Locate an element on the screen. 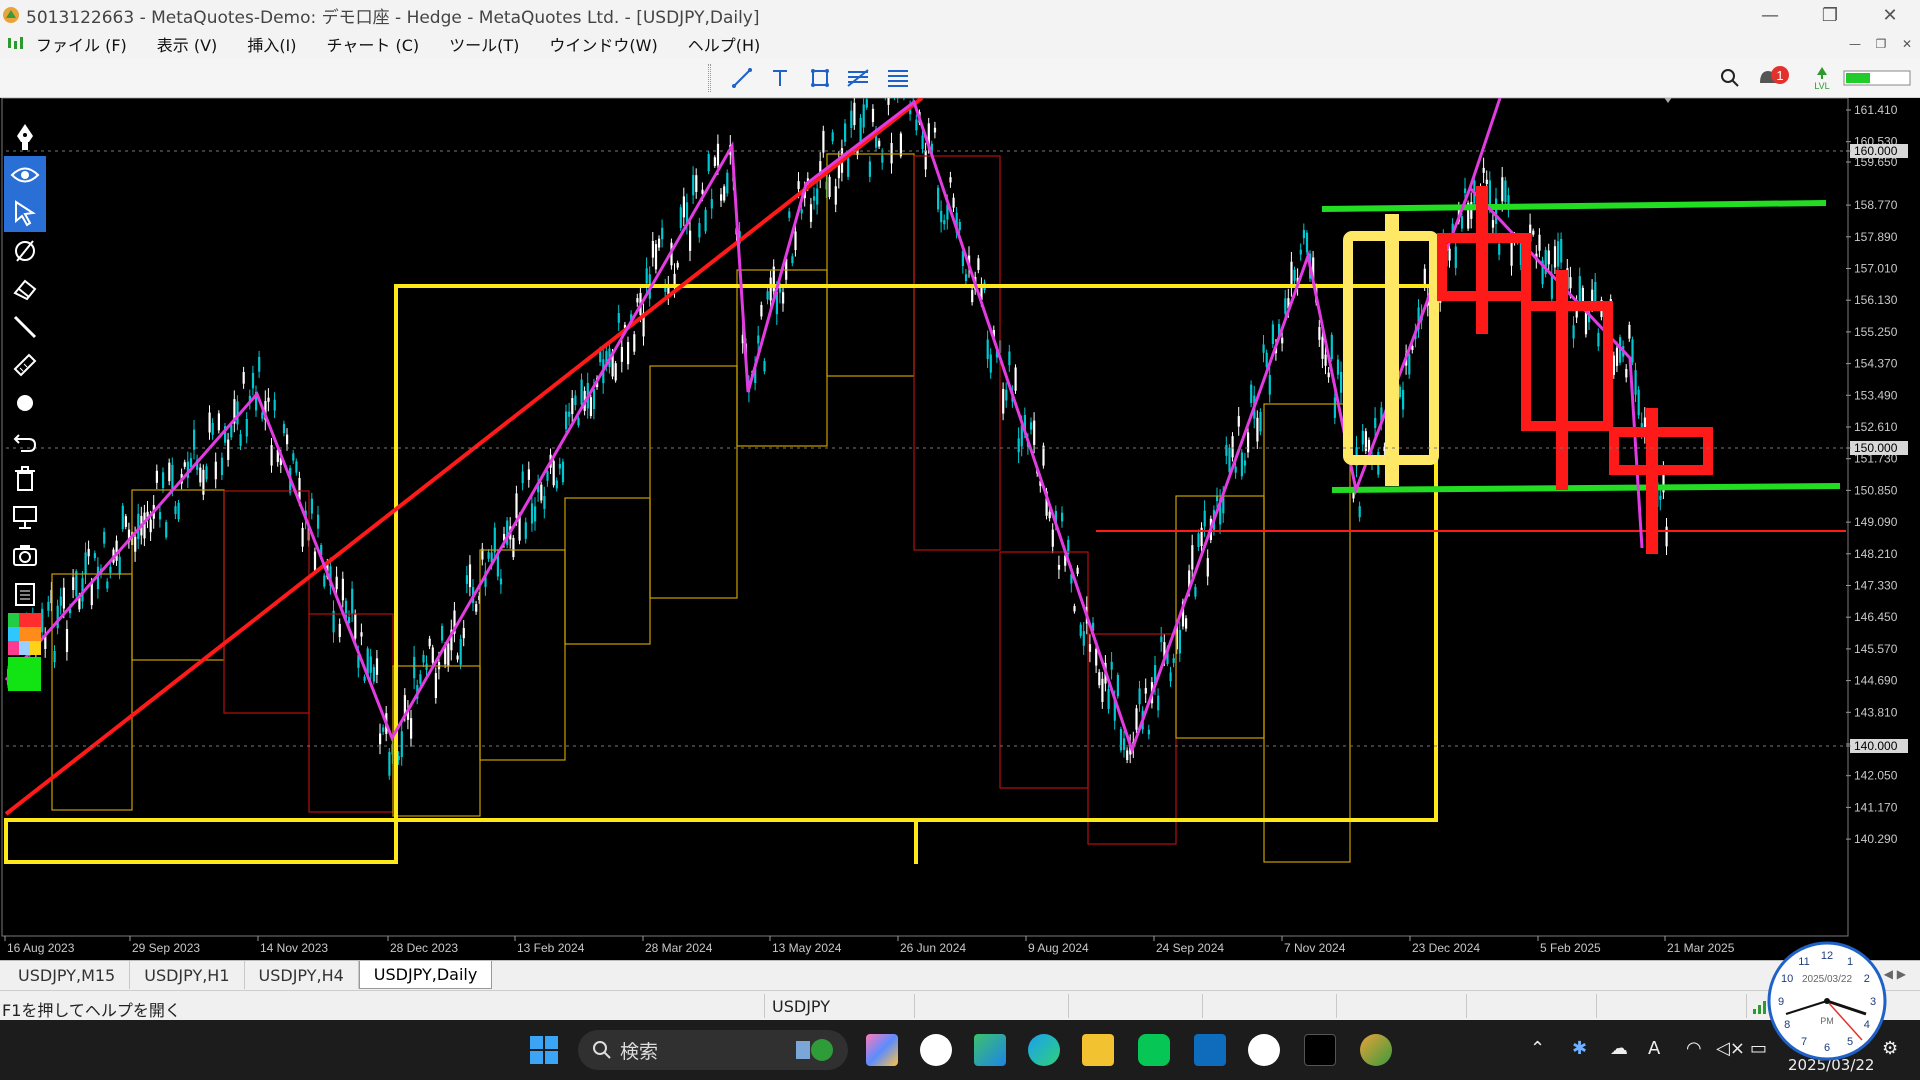  restore-button: ❐ is located at coordinates (1830, 15).